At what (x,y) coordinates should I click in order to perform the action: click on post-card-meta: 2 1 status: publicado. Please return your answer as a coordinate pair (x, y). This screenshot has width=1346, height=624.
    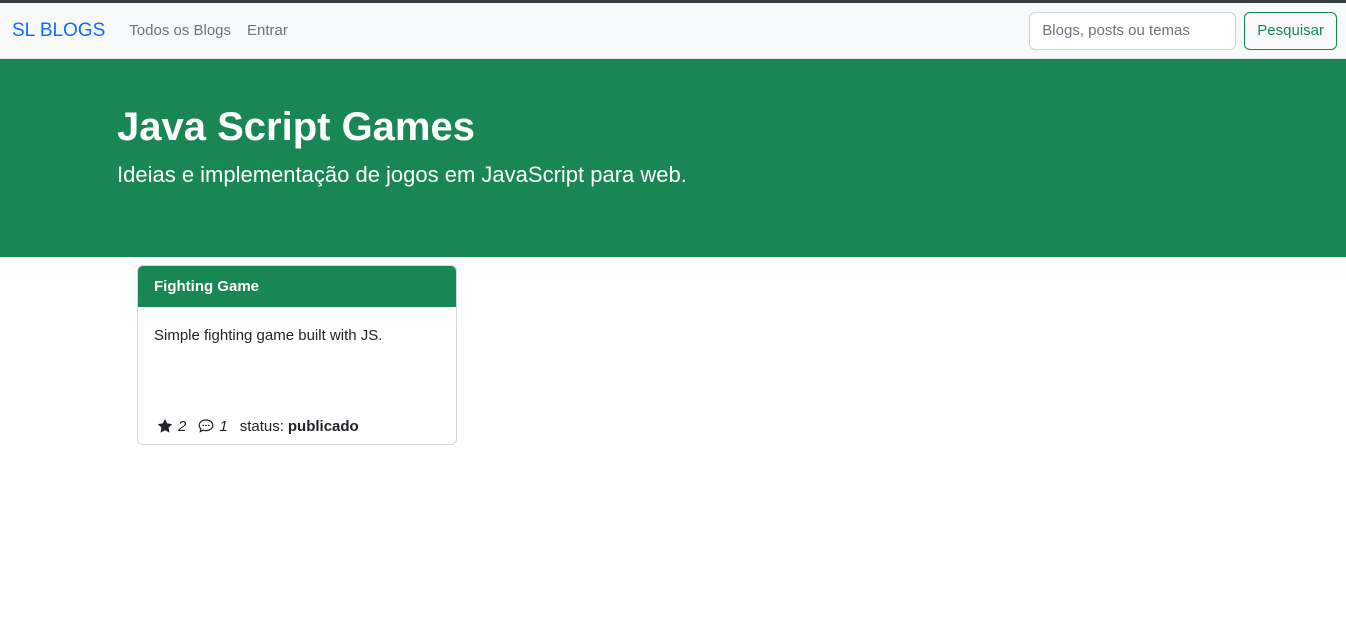
    Looking at the image, I should click on (297, 426).